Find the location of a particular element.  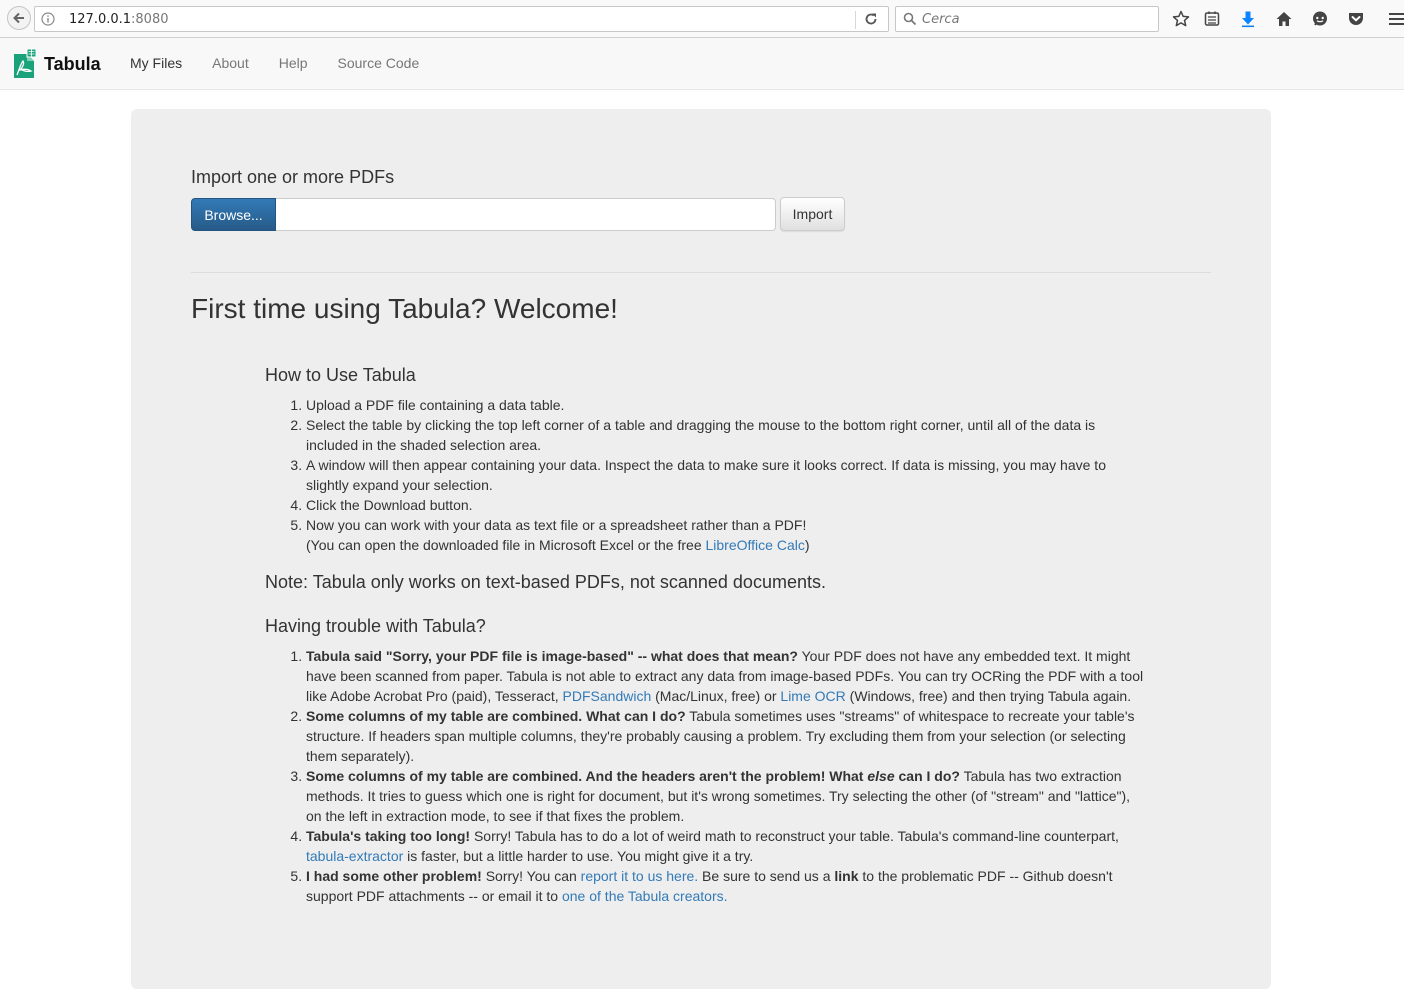

brand-name: Tabula is located at coordinates (72, 63).